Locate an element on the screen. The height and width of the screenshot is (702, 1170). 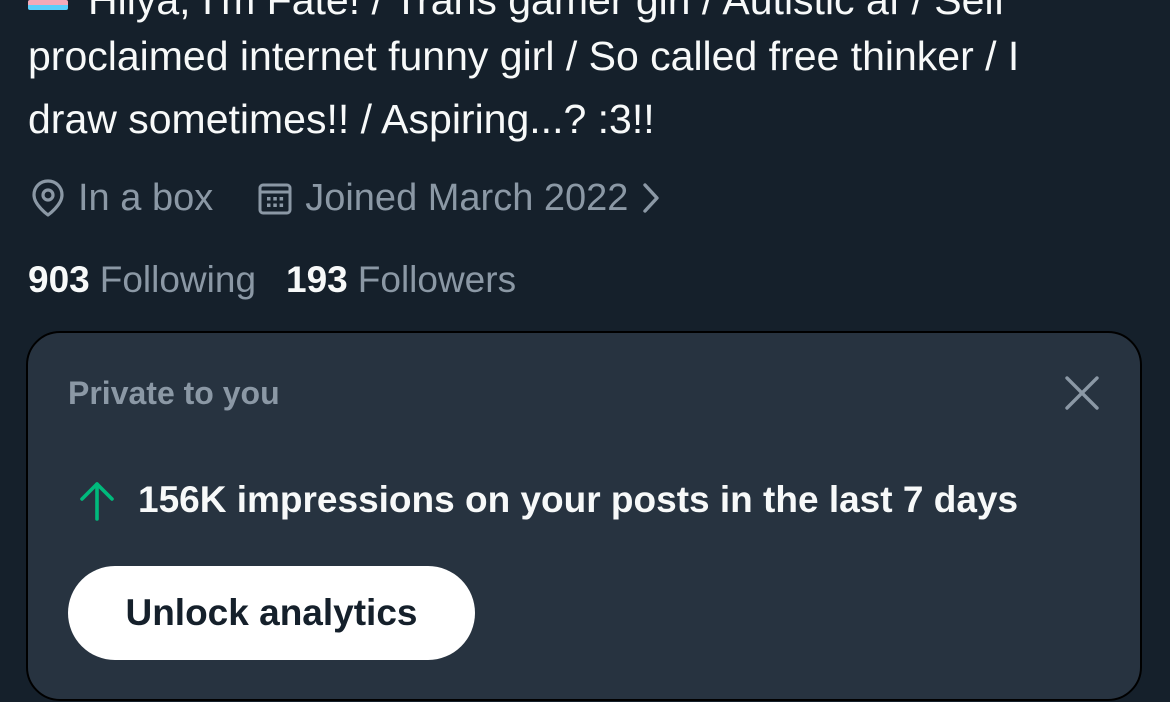
following-link: 903 Following is located at coordinates (142, 279).